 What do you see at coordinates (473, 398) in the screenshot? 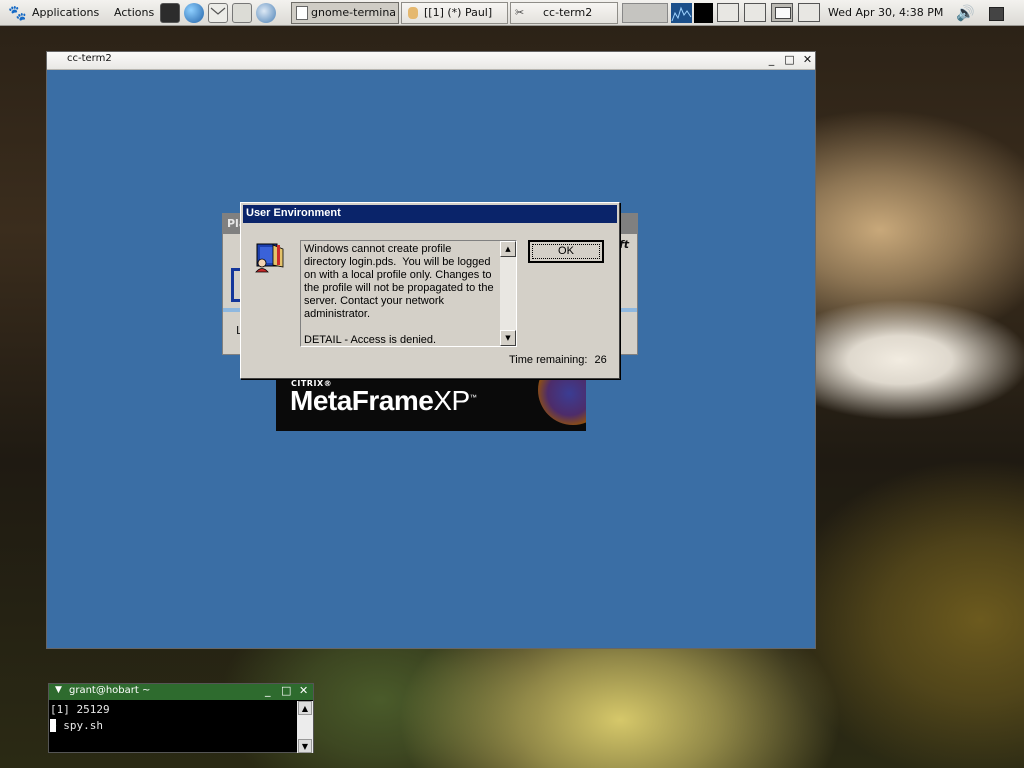
I see `trademark: ™` at bounding box center [473, 398].